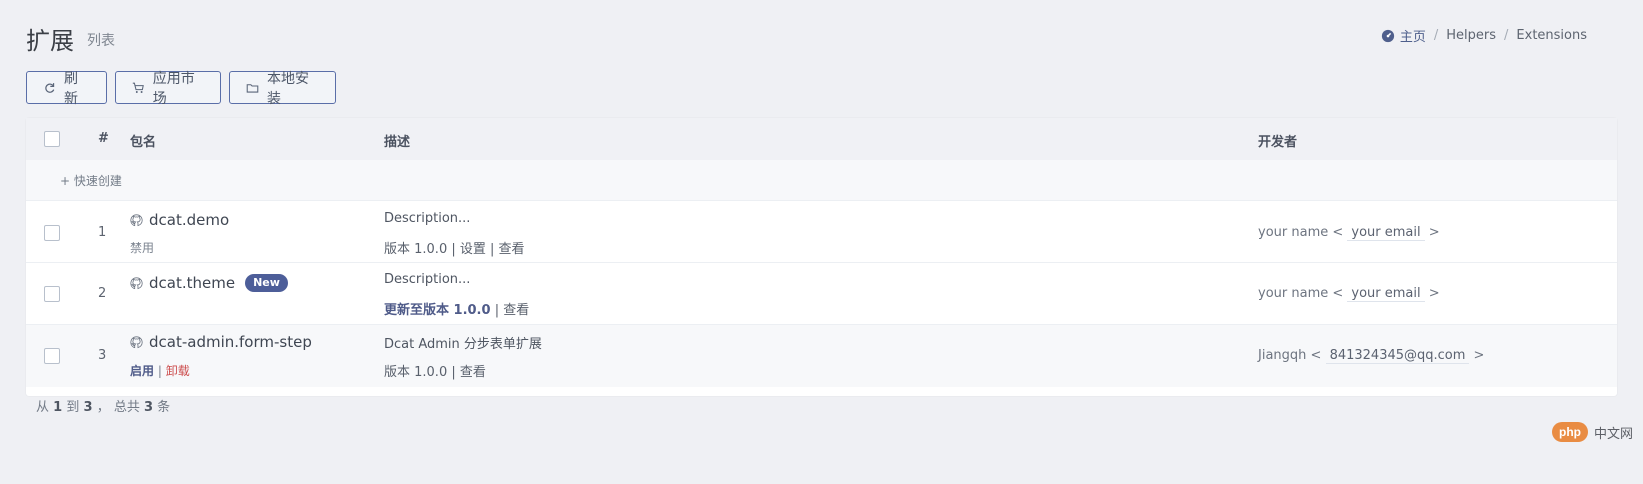 This screenshot has width=1643, height=484. I want to click on package-name: dcat.demo, so click(179, 220).